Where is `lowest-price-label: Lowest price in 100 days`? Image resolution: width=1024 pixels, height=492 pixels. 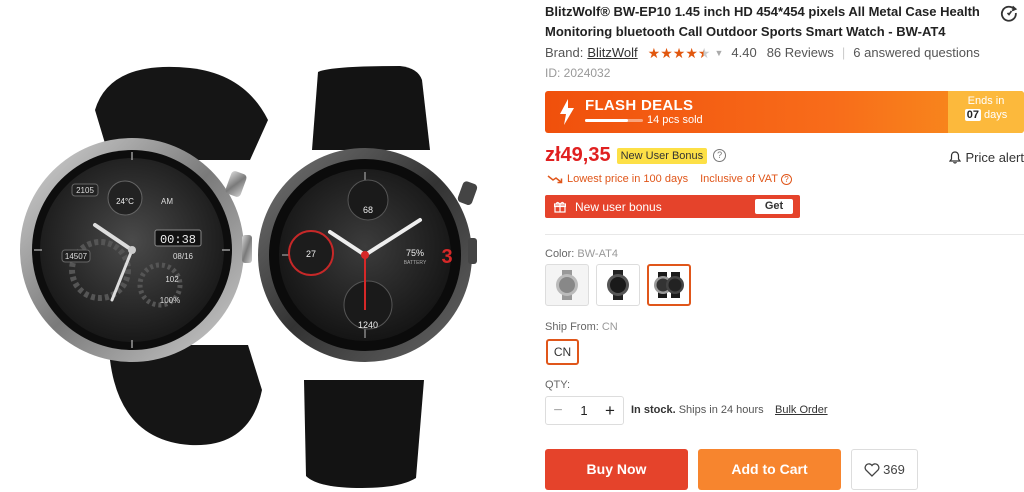
lowest-price-label: Lowest price in 100 days is located at coordinates (628, 179).